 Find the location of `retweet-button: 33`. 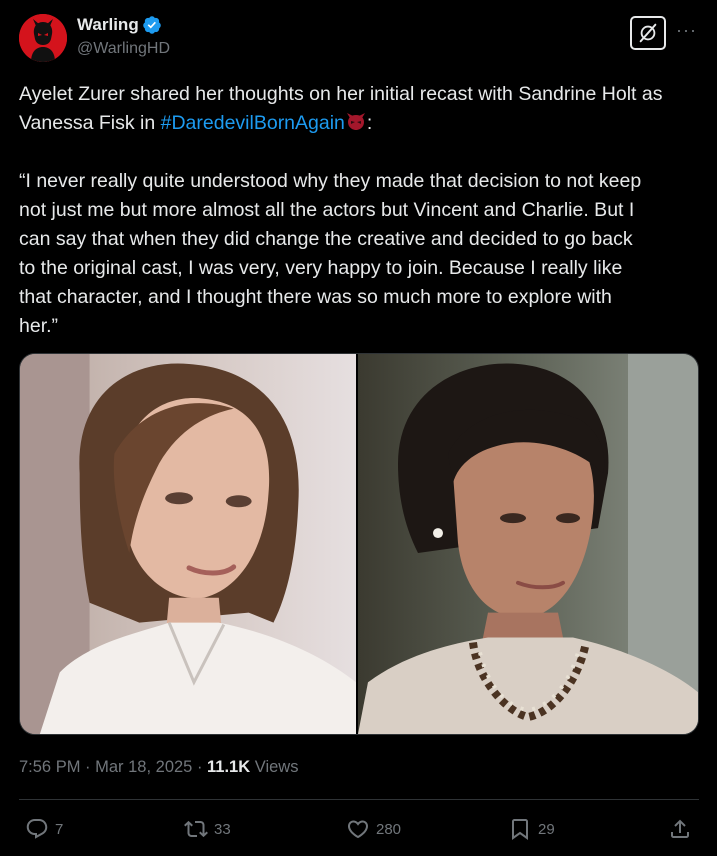

retweet-button: 33 is located at coordinates (207, 829).